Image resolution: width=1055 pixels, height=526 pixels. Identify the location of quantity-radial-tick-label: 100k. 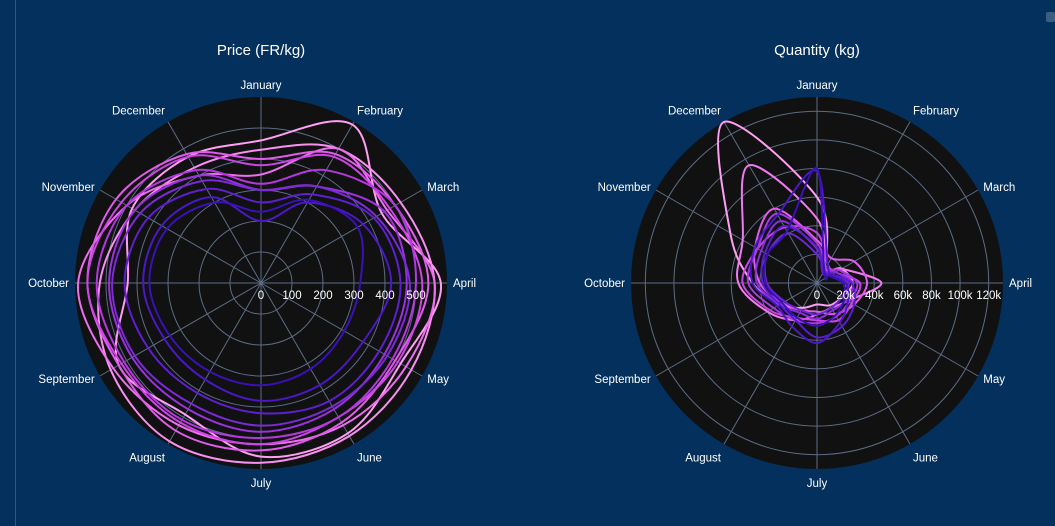
(960, 296).